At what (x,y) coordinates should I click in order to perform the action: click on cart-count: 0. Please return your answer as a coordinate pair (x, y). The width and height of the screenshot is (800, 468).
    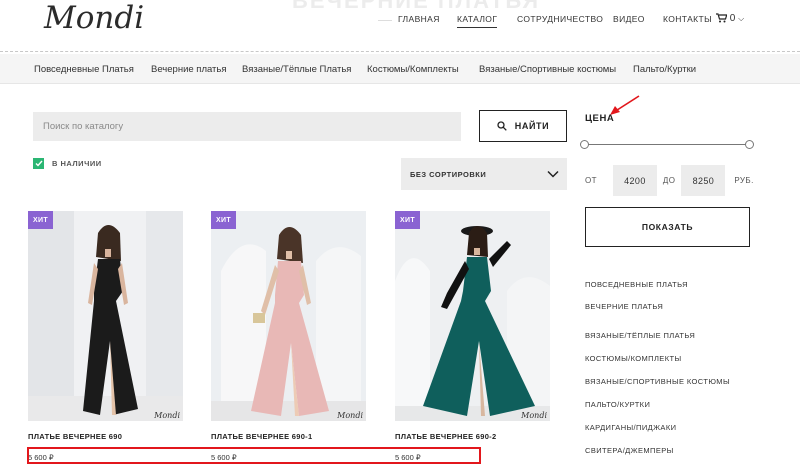
    Looking at the image, I should click on (732, 18).